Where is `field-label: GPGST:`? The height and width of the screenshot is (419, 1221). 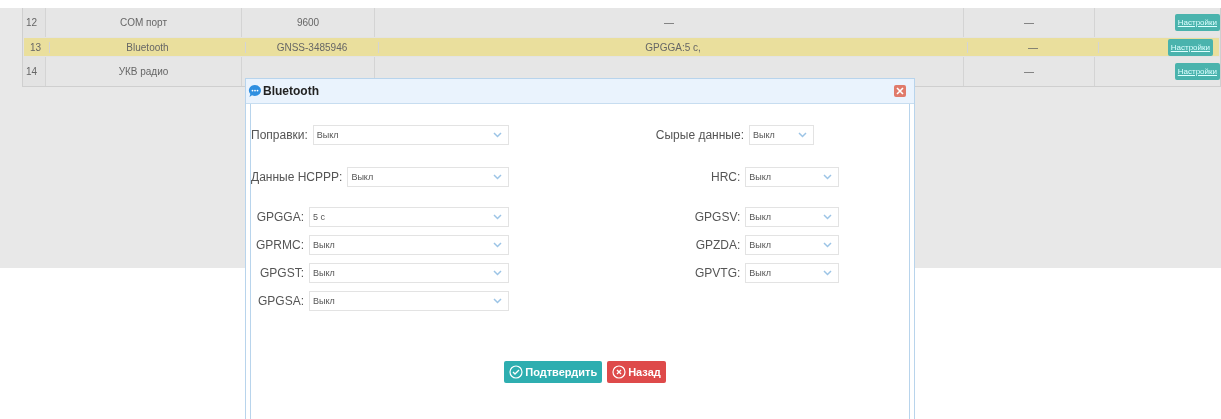 field-label: GPGST: is located at coordinates (282, 273).